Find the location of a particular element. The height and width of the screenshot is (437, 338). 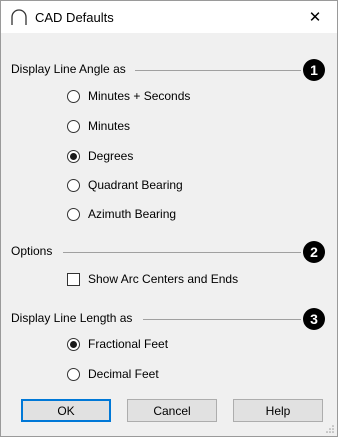

display-line-length-label: Display Line Length as is located at coordinates (72, 318).